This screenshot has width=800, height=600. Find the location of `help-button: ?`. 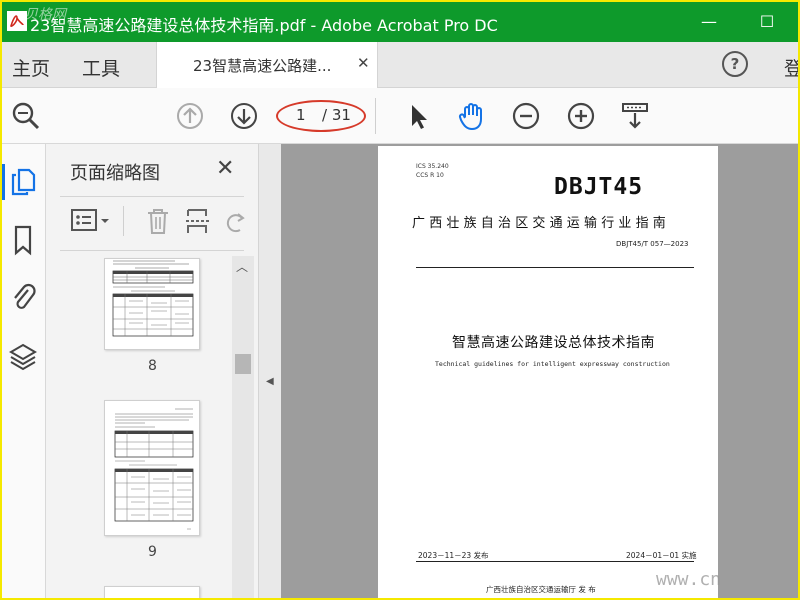

help-button: ? is located at coordinates (735, 64).